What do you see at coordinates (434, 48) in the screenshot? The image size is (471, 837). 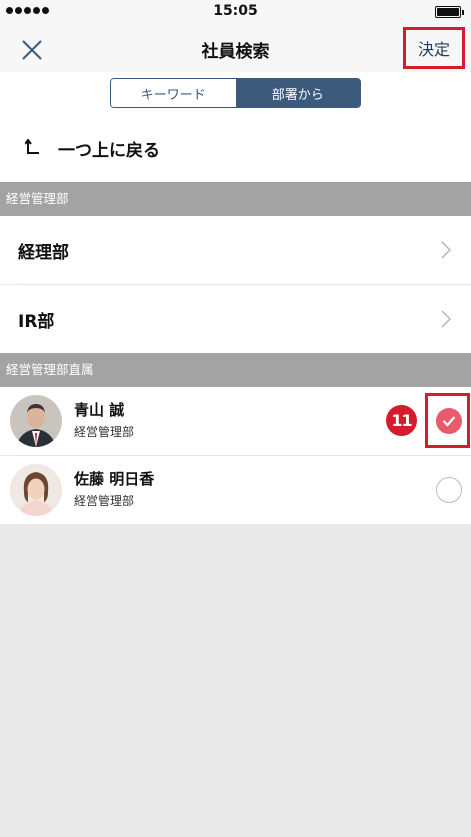 I see `done-button: 決定` at bounding box center [434, 48].